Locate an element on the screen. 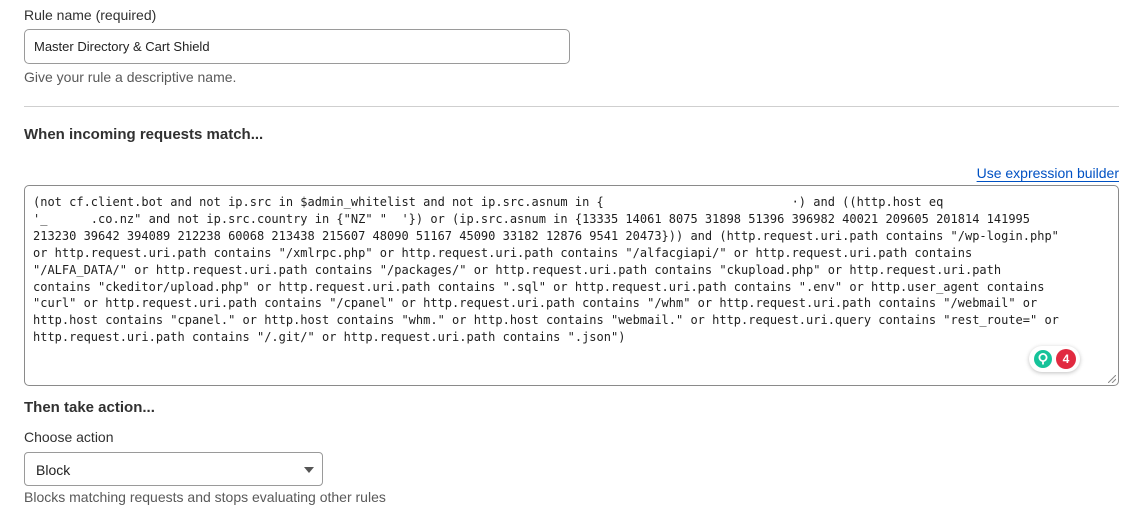 Image resolution: width=1126 pixels, height=511 pixels. action-select: Block is located at coordinates (173, 469).